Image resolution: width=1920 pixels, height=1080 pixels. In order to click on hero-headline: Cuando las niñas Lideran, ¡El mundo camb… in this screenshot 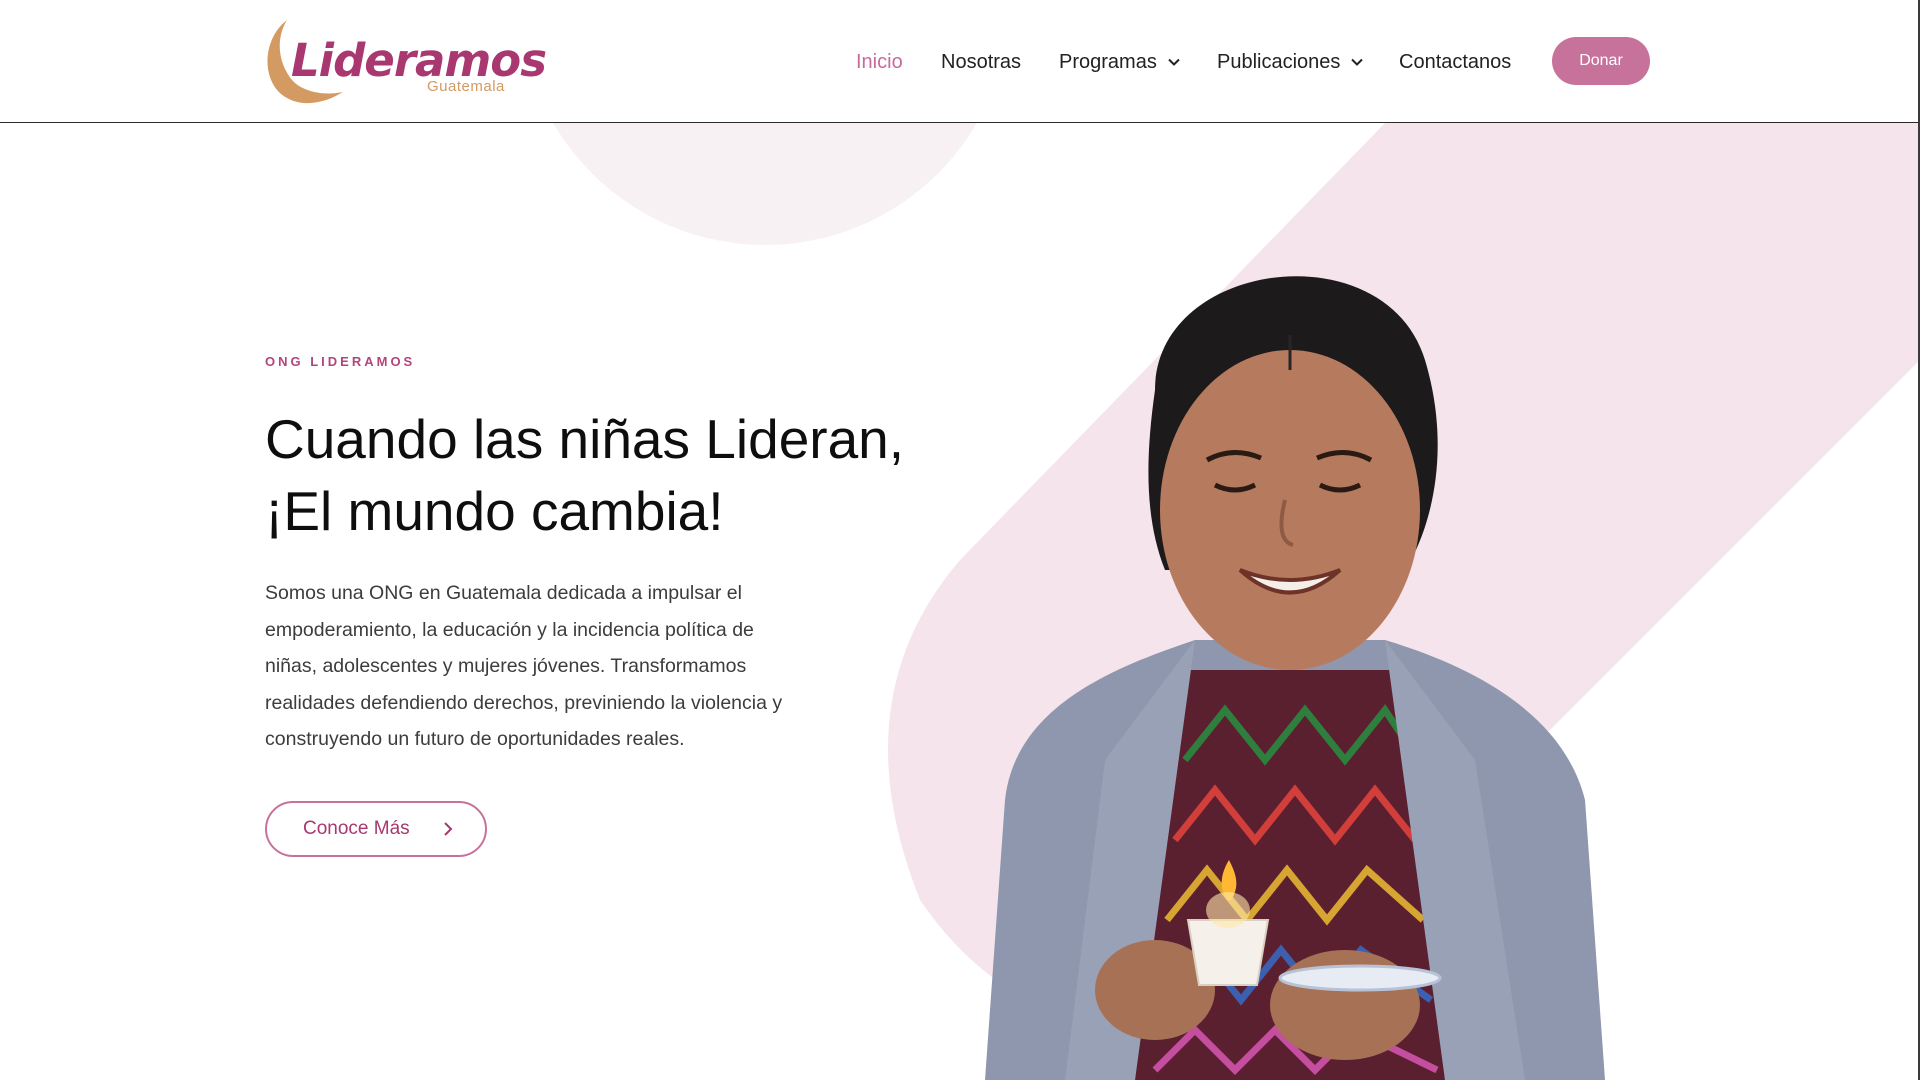, I will do `click(615, 475)`.